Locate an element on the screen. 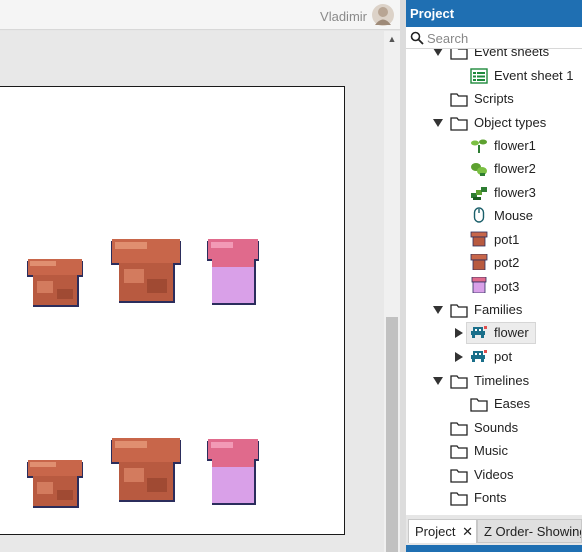  tree-item-mouse: Mouse is located at coordinates (494, 216).